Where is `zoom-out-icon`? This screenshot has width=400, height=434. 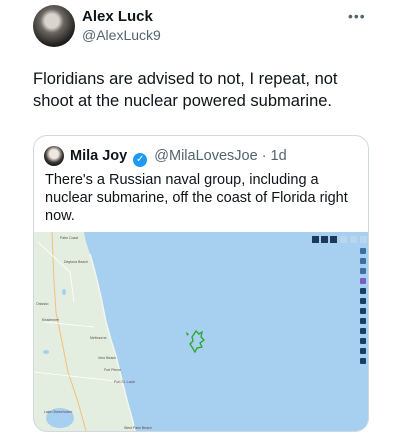
zoom-out-icon is located at coordinates (353, 239).